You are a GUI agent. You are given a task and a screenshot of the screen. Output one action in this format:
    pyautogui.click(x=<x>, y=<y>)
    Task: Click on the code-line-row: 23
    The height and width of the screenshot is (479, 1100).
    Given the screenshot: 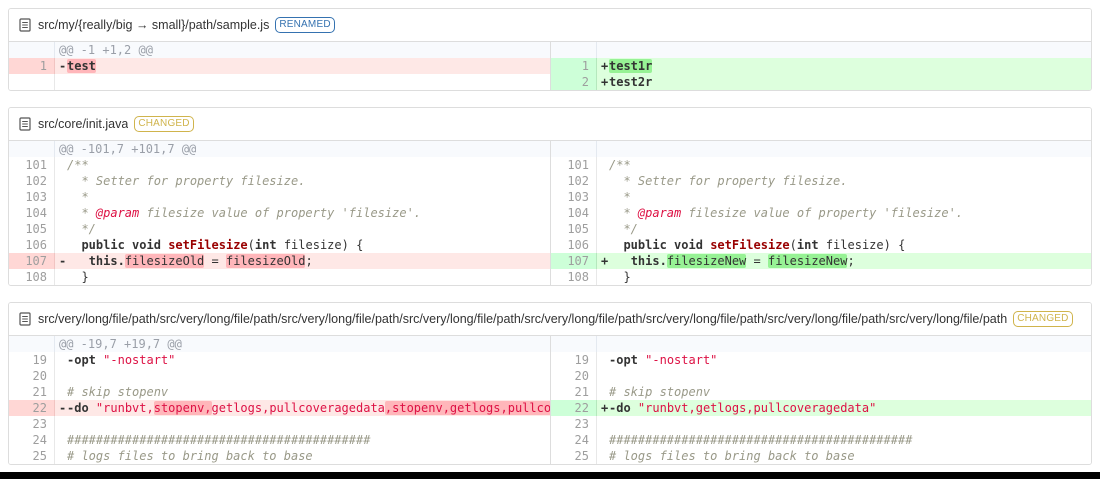 What is the action you would take?
    pyautogui.click(x=821, y=424)
    